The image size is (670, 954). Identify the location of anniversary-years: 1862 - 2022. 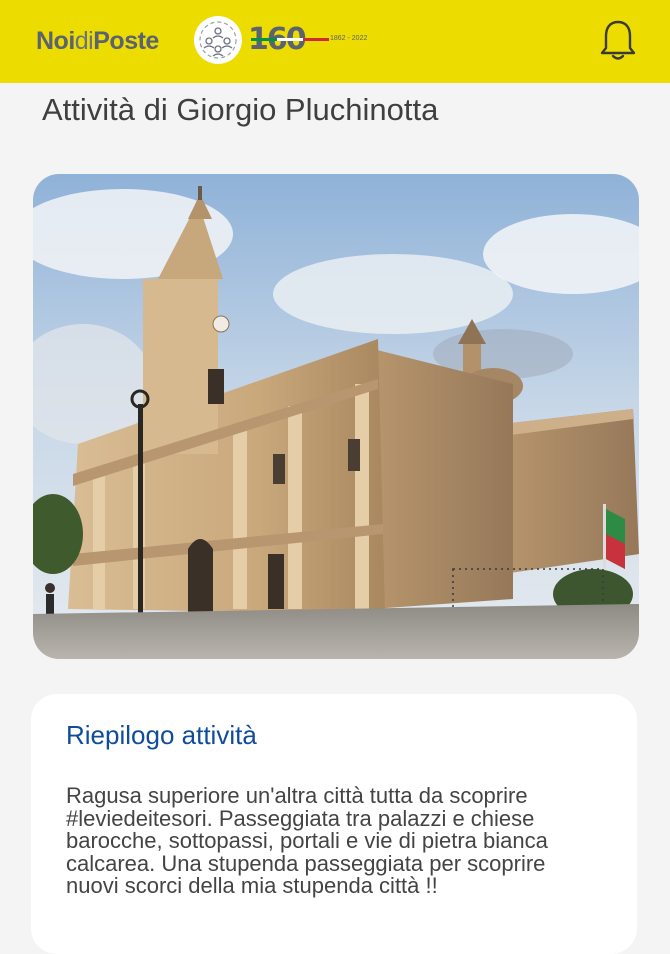
(349, 38).